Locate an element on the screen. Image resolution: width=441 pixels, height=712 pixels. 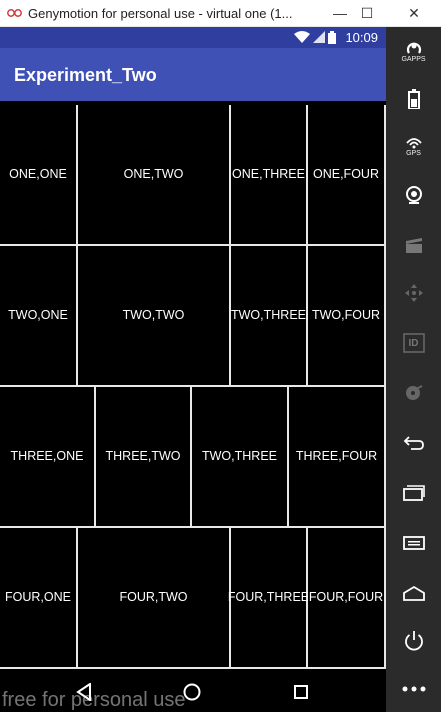
clapperboard-icon is located at coordinates (413, 245).